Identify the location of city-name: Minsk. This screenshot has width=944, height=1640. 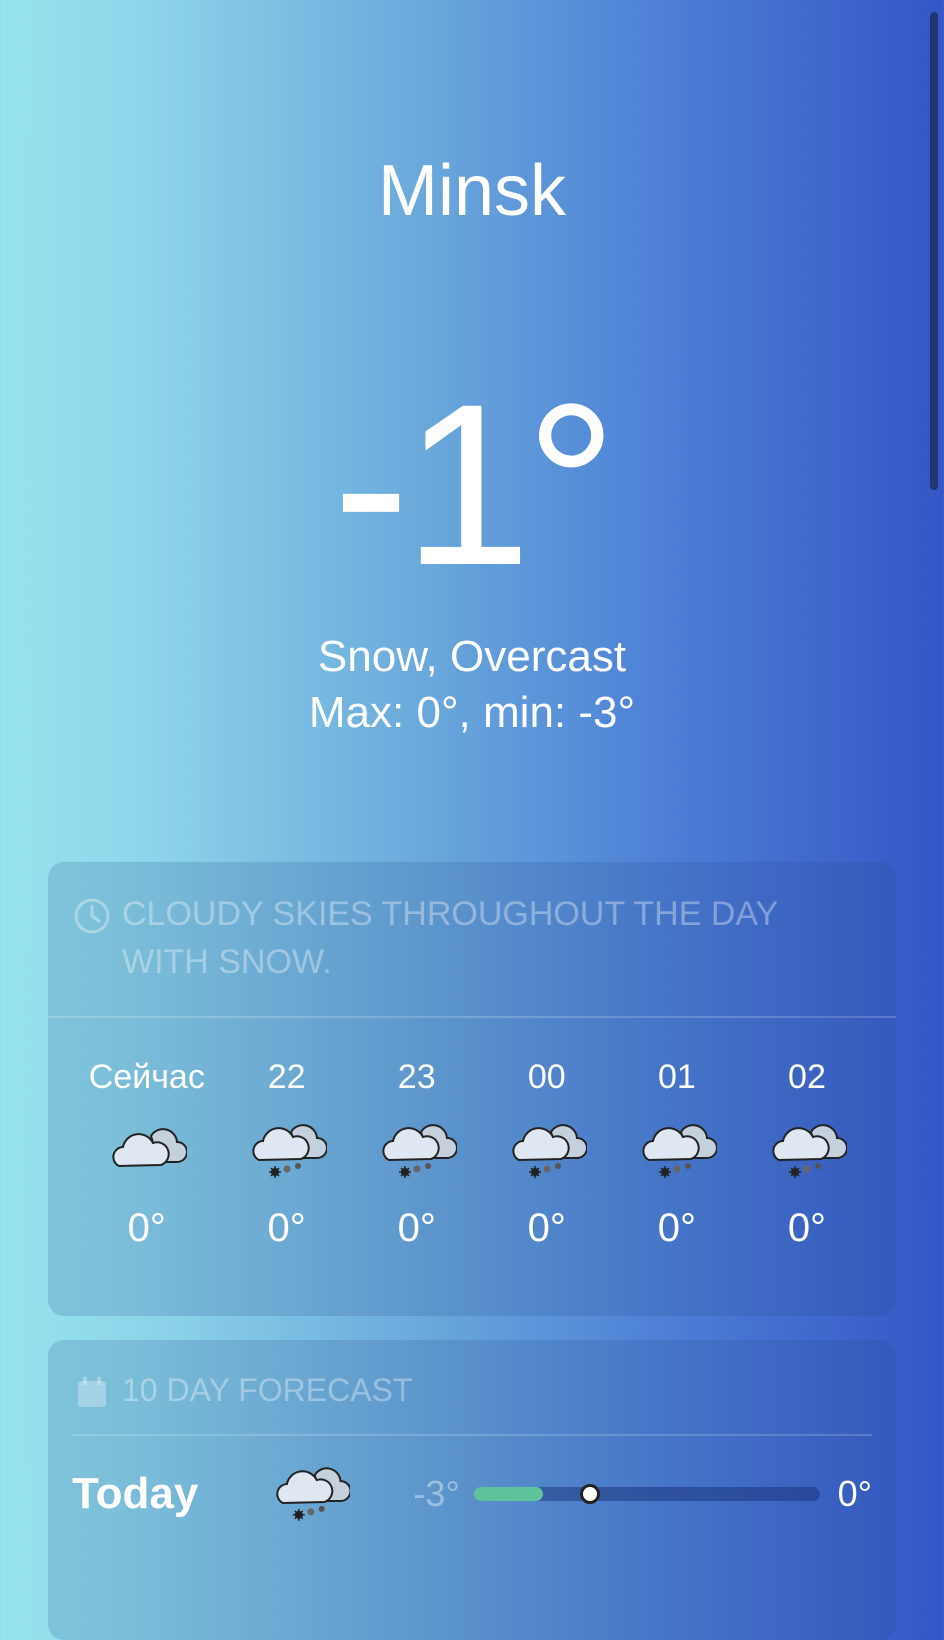
(471, 191).